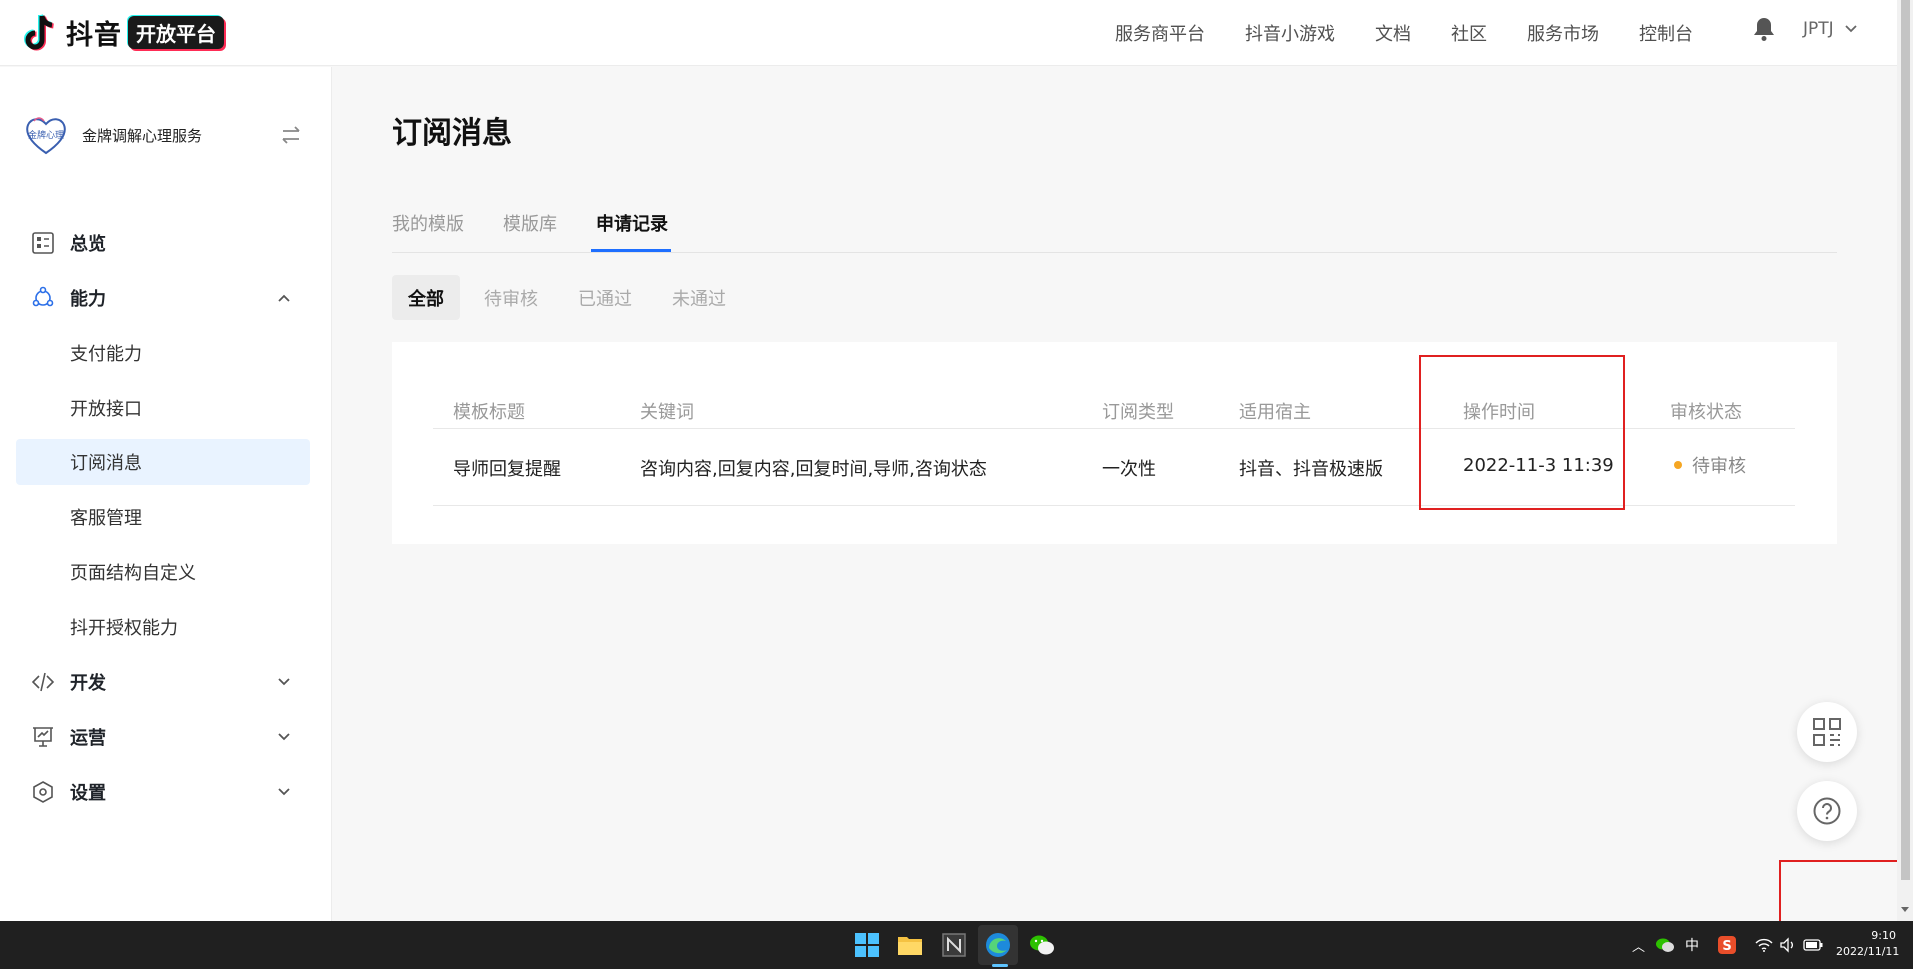 Image resolution: width=1913 pixels, height=969 pixels. I want to click on user-menu: JPTJ, so click(1830, 29).